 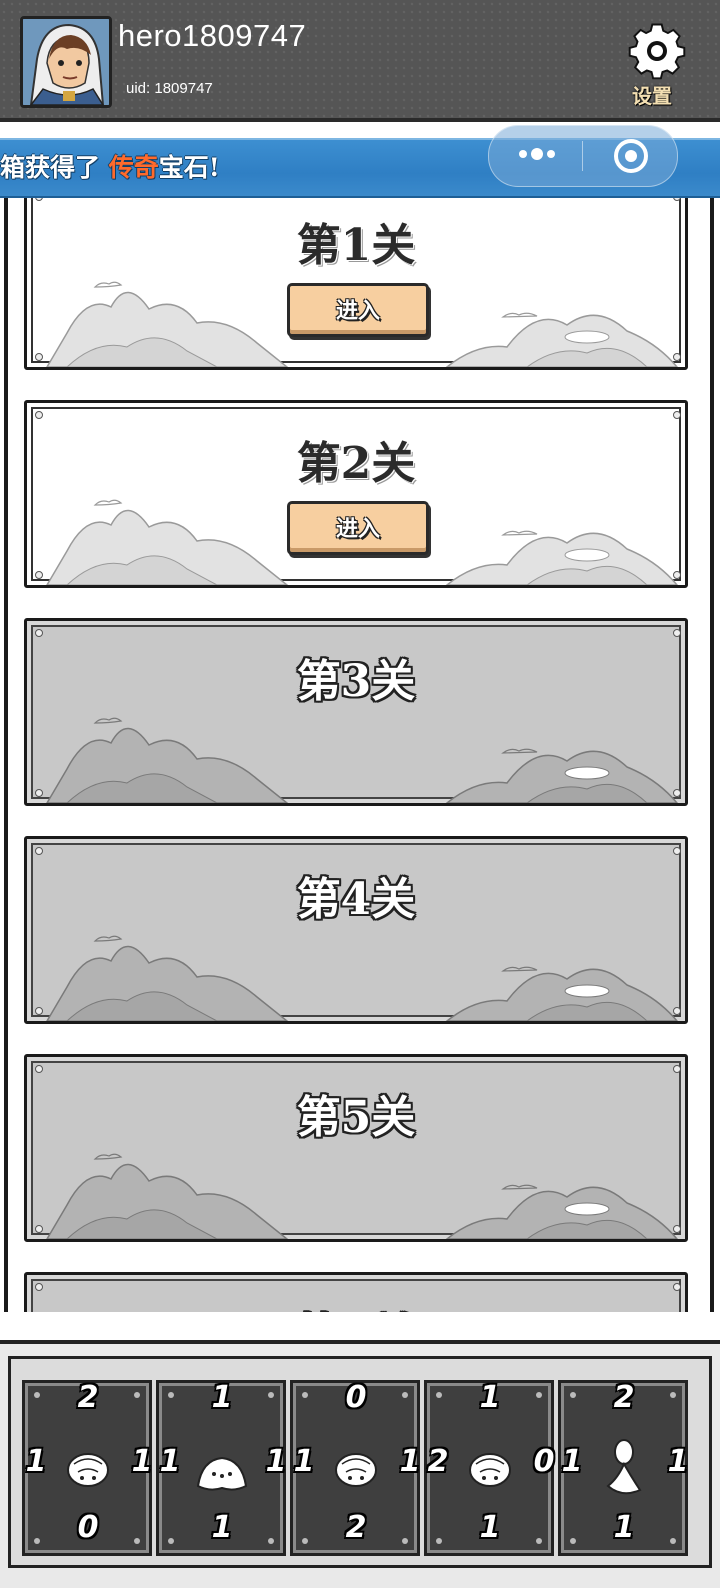 I want to click on capsule-divider, so click(x=582, y=156).